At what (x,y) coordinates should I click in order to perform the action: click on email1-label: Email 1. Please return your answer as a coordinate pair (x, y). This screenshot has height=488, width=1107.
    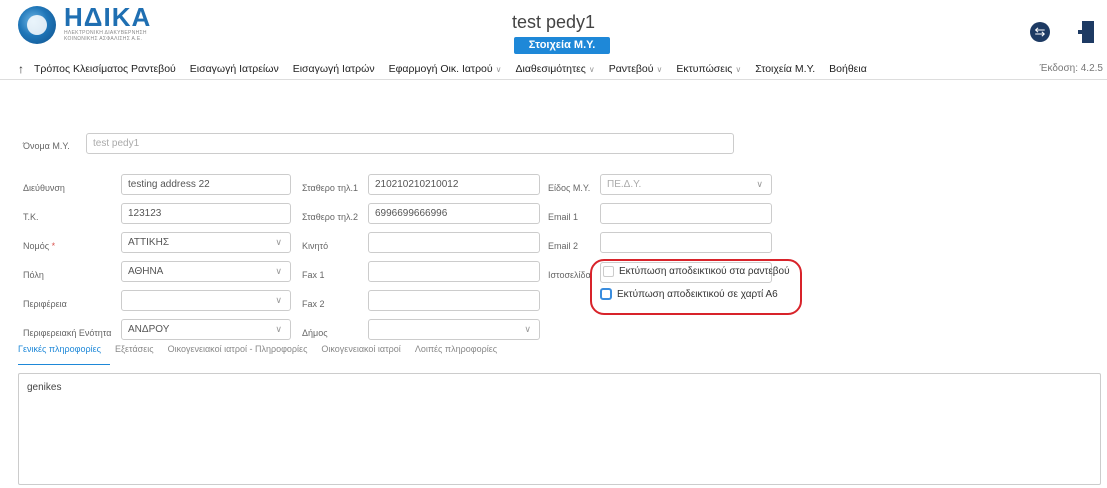
    Looking at the image, I should click on (563, 217).